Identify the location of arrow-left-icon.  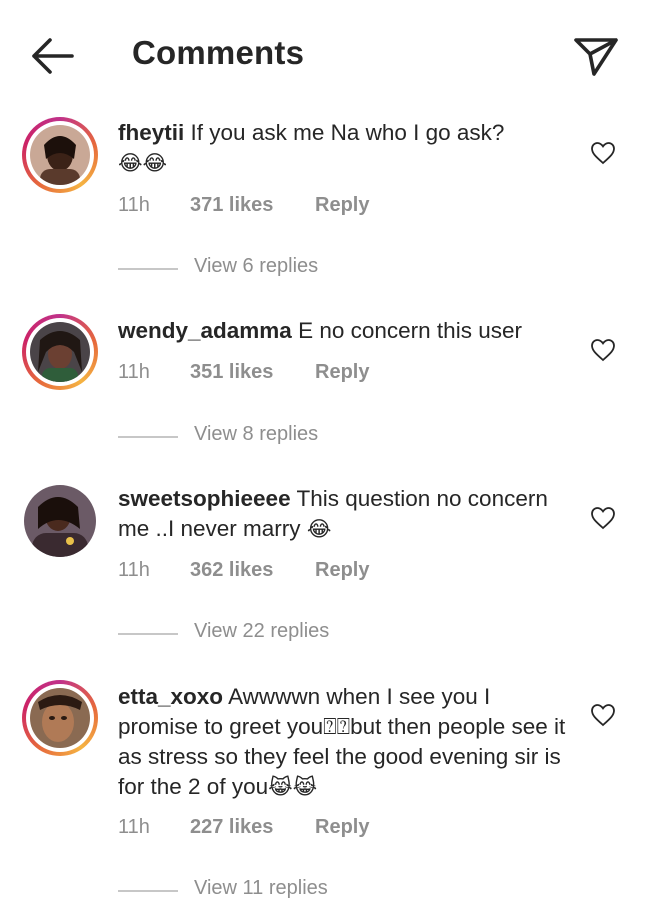
(53, 56).